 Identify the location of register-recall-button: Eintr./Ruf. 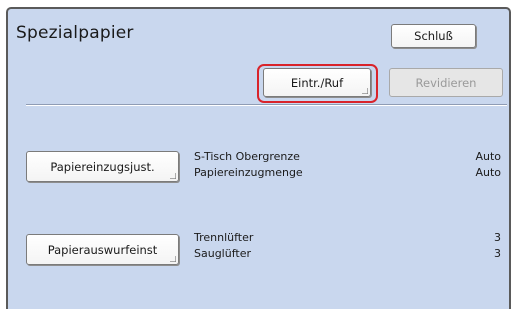
(317, 82).